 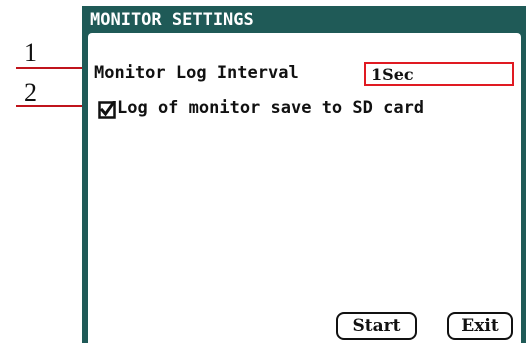 What do you see at coordinates (30, 92) in the screenshot?
I see `callout-number-2: 2` at bounding box center [30, 92].